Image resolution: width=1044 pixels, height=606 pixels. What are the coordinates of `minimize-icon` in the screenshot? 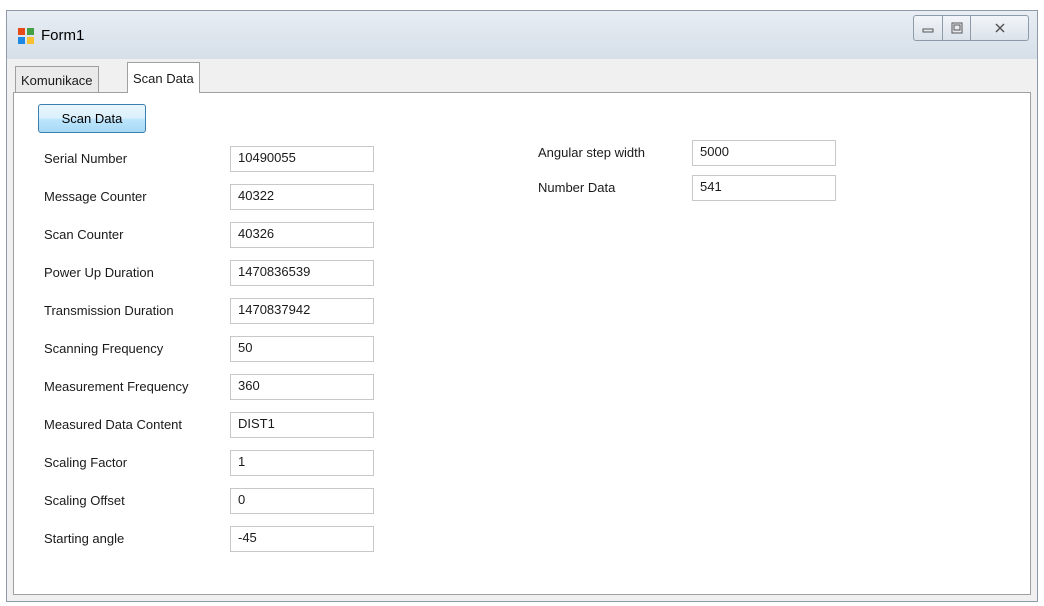 It's located at (928, 30).